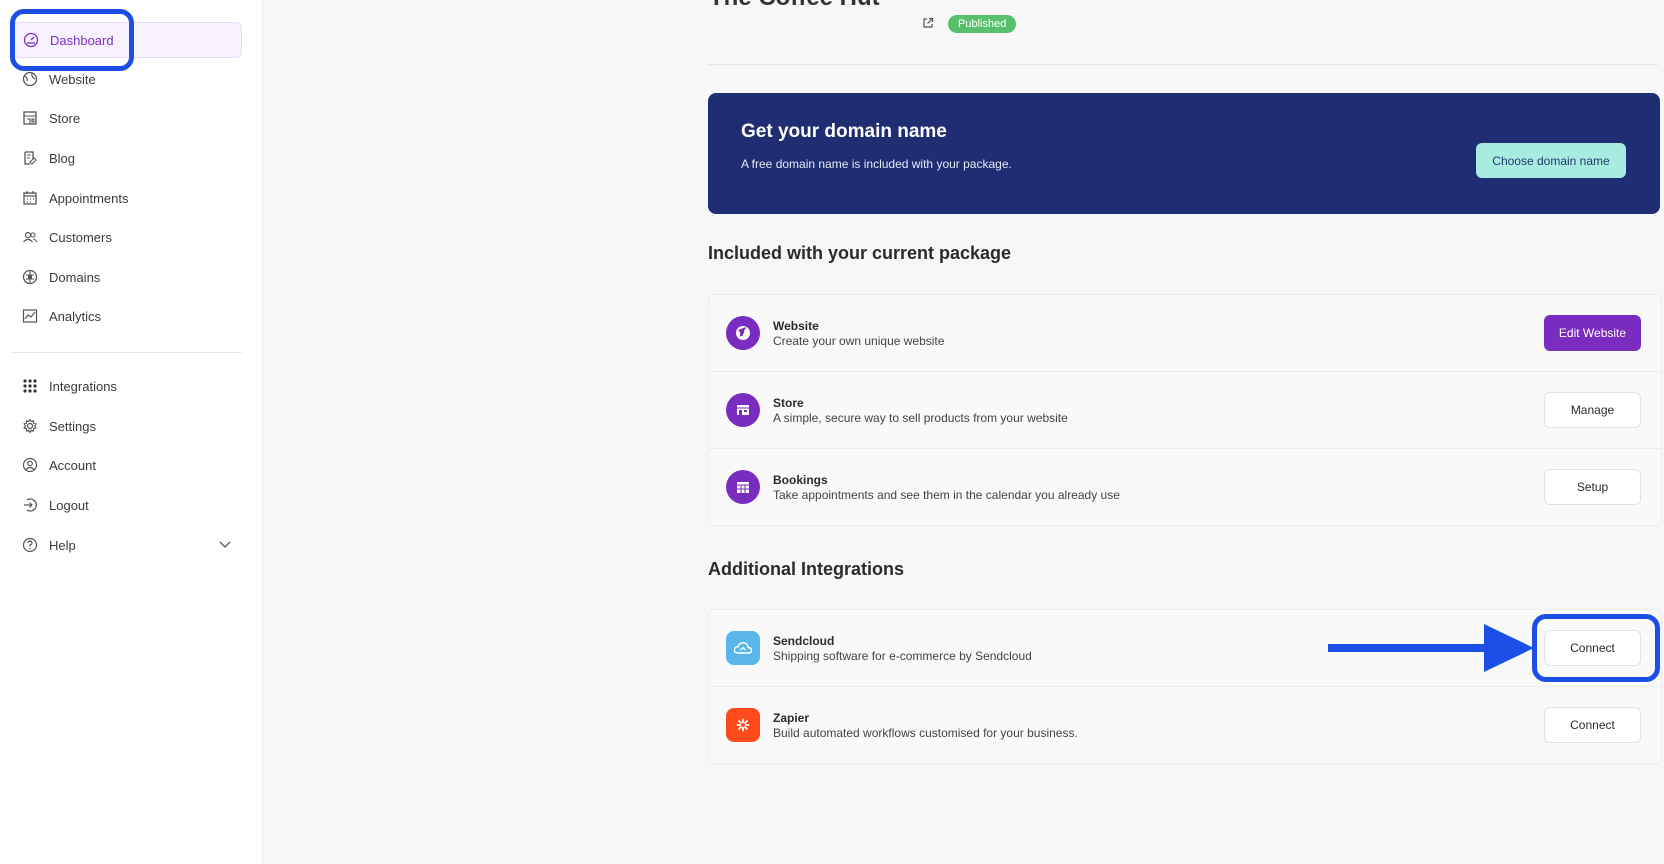 The image size is (1664, 864). I want to click on sidebar-item-appointments: Appointments, so click(126, 198).